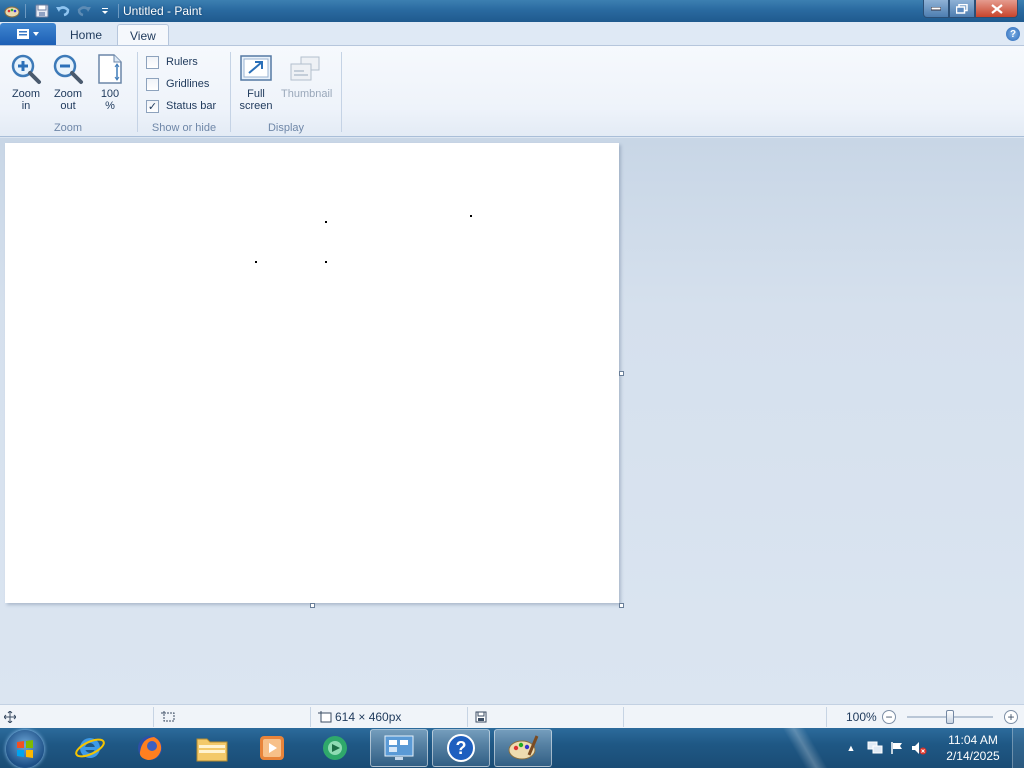 The width and height of the screenshot is (1024, 768). Describe the element at coordinates (861, 717) in the screenshot. I see `zoom-level-text: 100%` at that location.